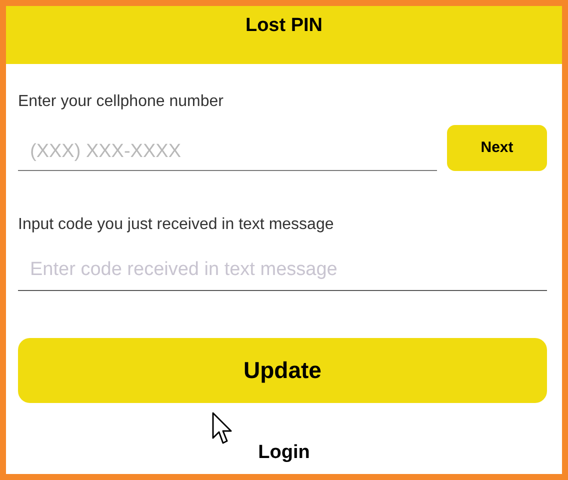  What do you see at coordinates (121, 102) in the screenshot?
I see `field-label: Enter your cellphone number` at bounding box center [121, 102].